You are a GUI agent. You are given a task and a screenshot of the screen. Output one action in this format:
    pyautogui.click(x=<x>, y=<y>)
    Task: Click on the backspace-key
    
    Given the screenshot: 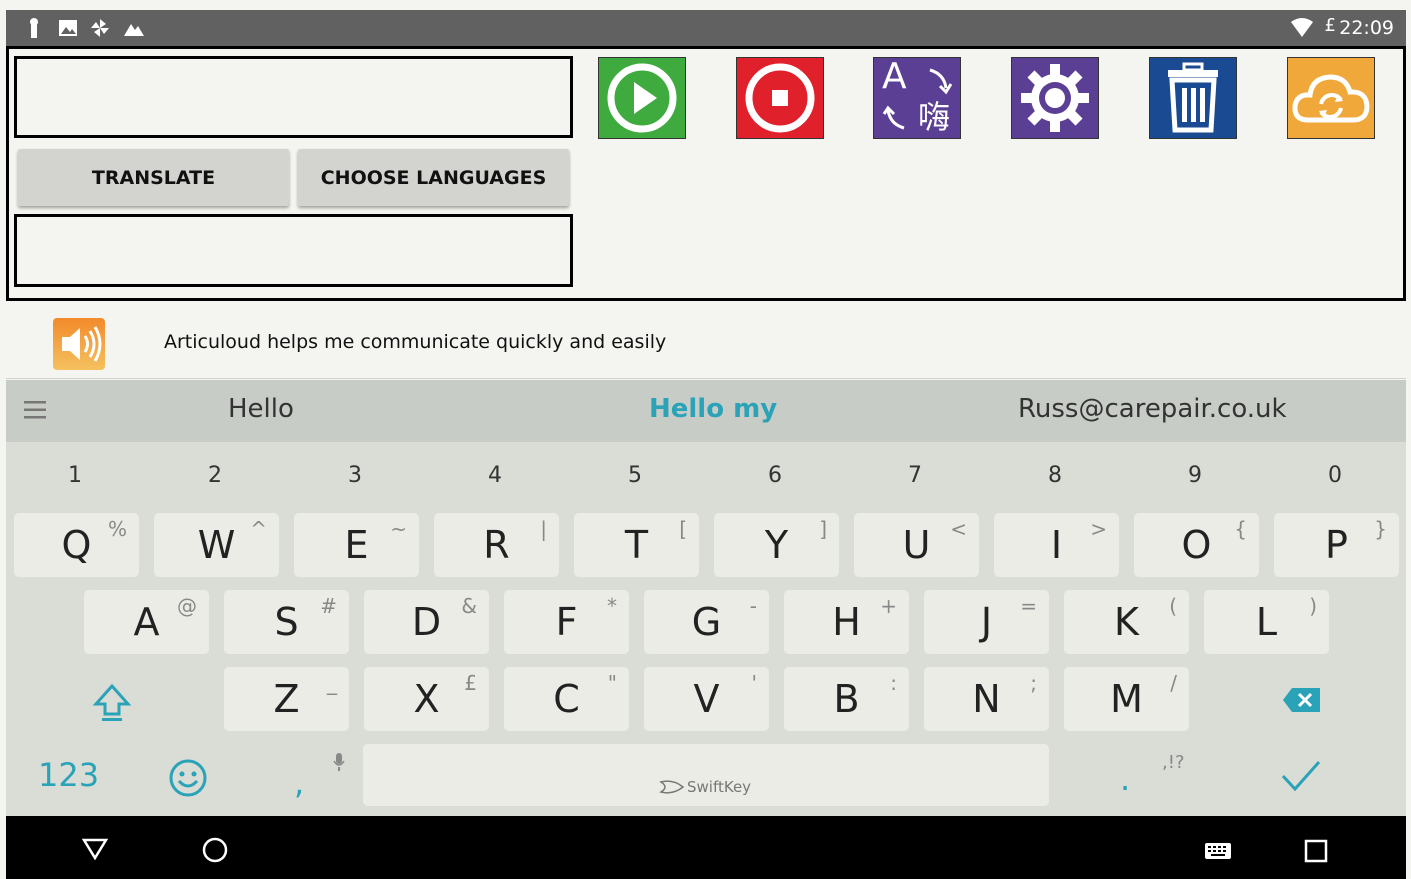 What is the action you would take?
    pyautogui.click(x=1302, y=700)
    